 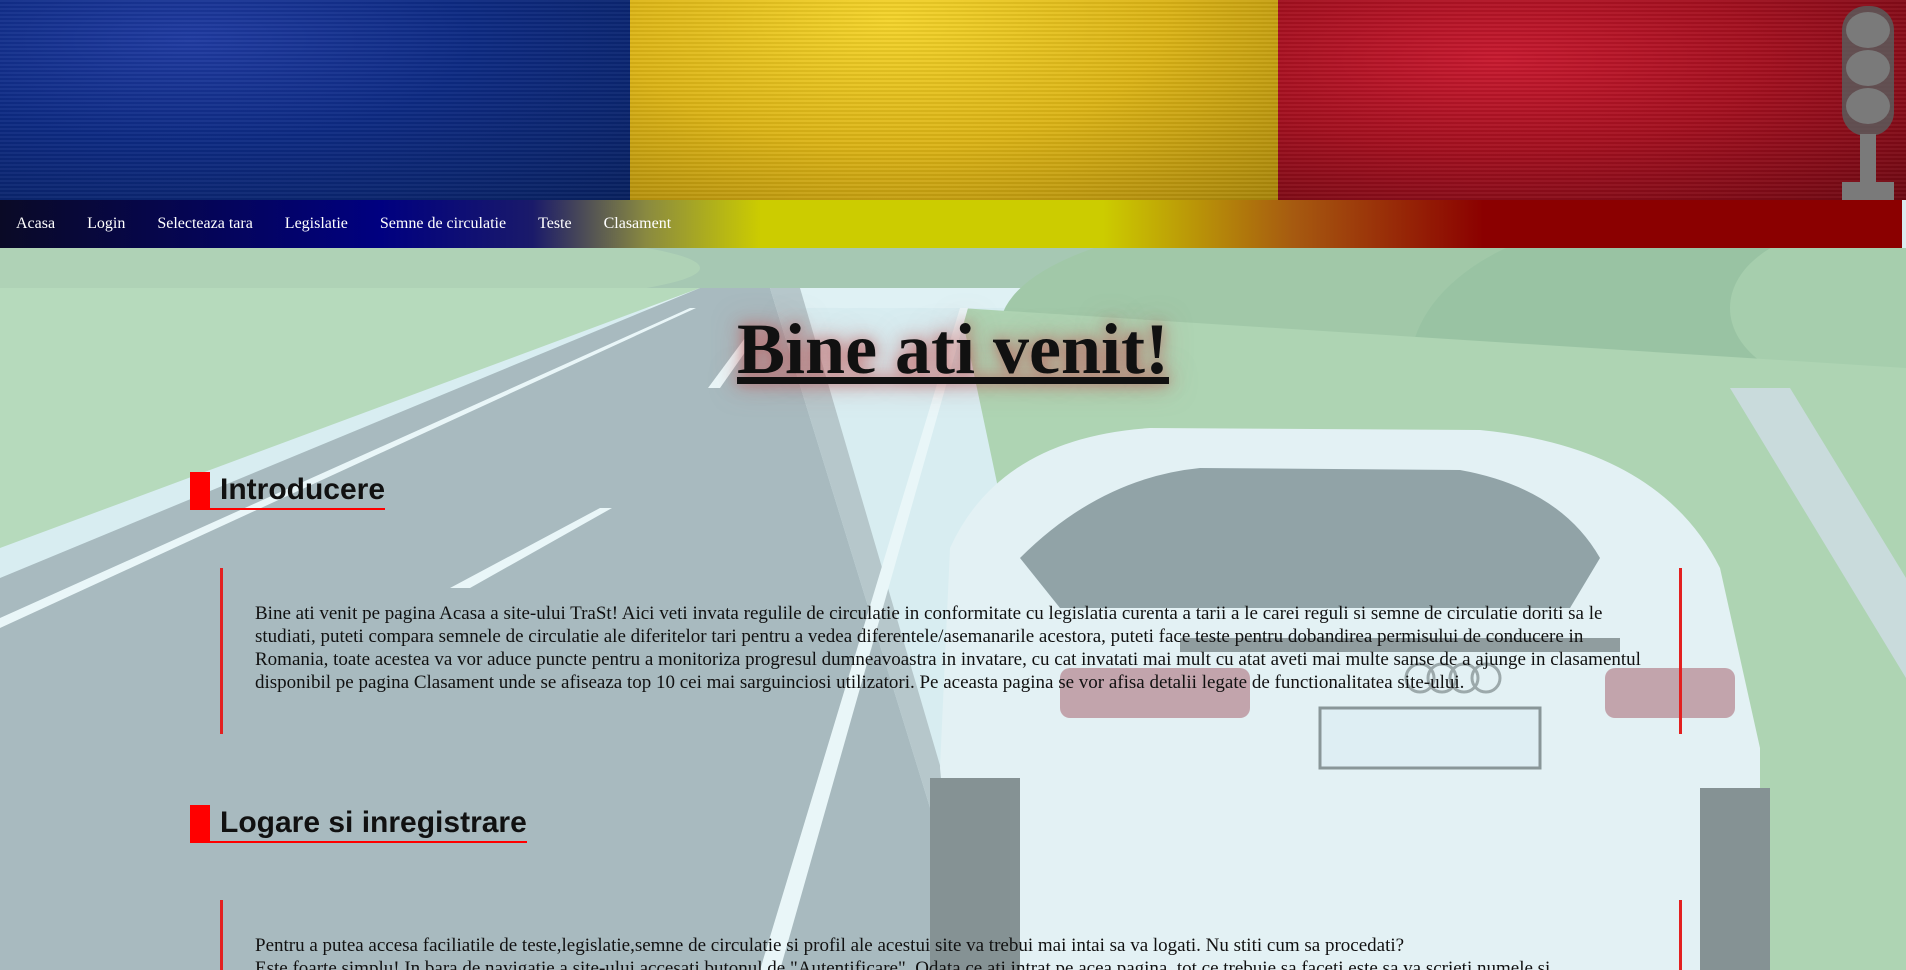 What do you see at coordinates (443, 224) in the screenshot?
I see `nav-item-semne-de-circulatie: Semne de circulatie` at bounding box center [443, 224].